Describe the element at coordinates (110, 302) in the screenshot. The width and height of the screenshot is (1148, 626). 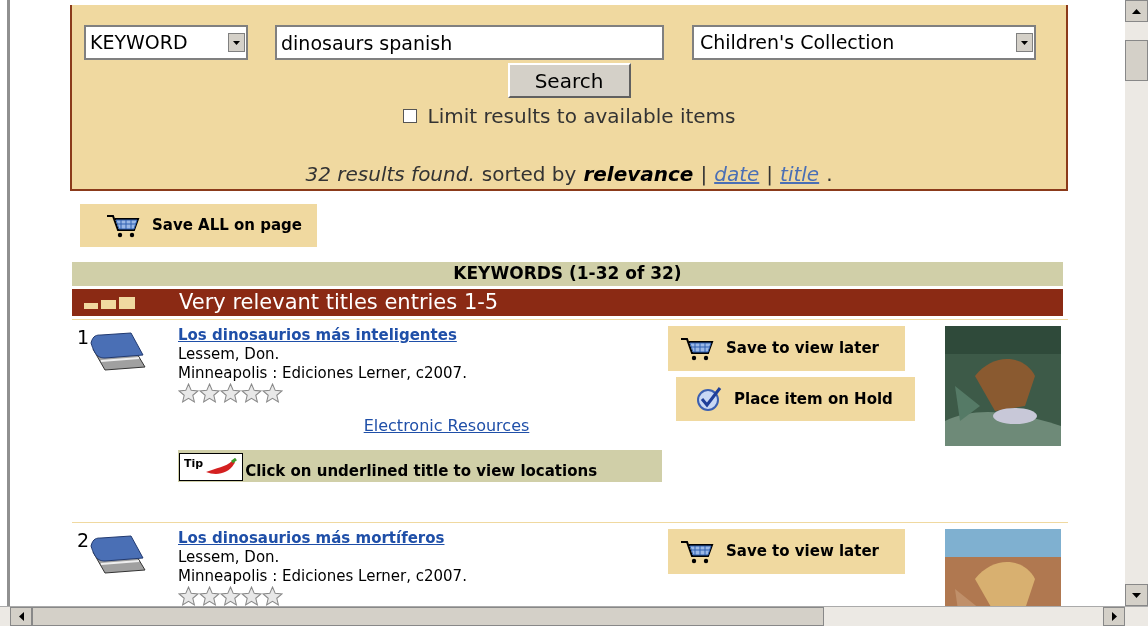
I see `relevance-bars-icon` at that location.